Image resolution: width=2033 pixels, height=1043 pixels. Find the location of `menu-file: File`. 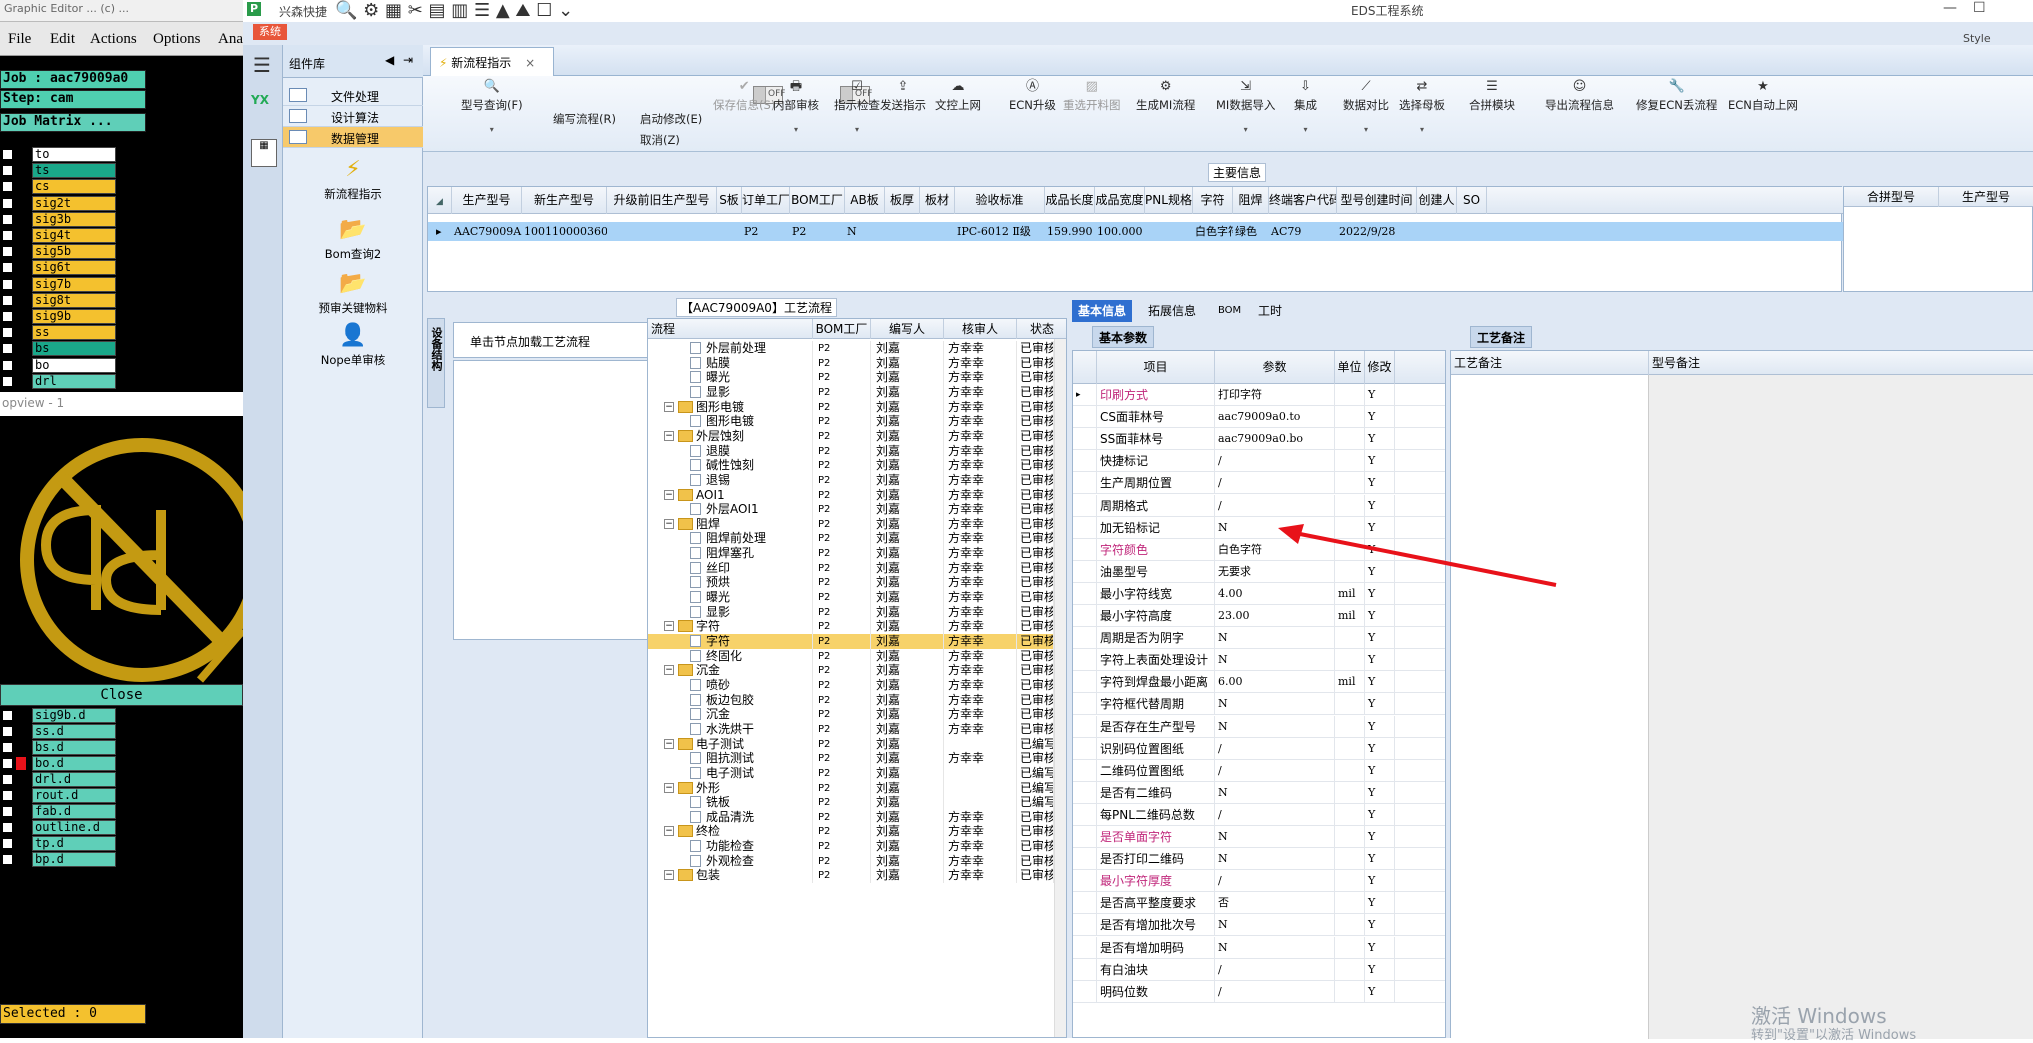

menu-file: File is located at coordinates (19, 39).